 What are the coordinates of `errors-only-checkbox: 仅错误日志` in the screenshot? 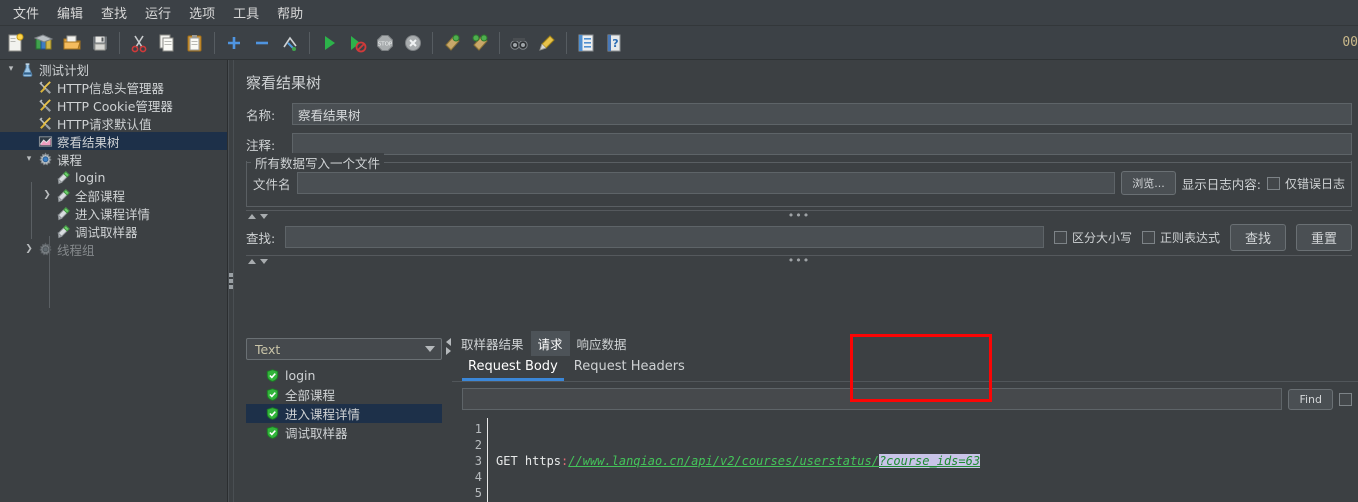 It's located at (1305, 183).